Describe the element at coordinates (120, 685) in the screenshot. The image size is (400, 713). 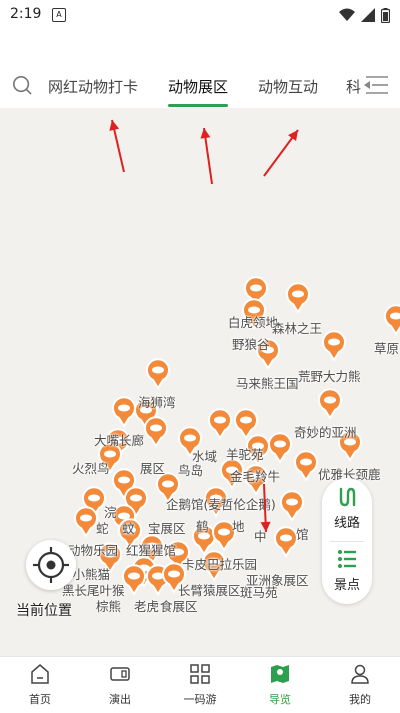
I see `nav-shows: 演出` at that location.